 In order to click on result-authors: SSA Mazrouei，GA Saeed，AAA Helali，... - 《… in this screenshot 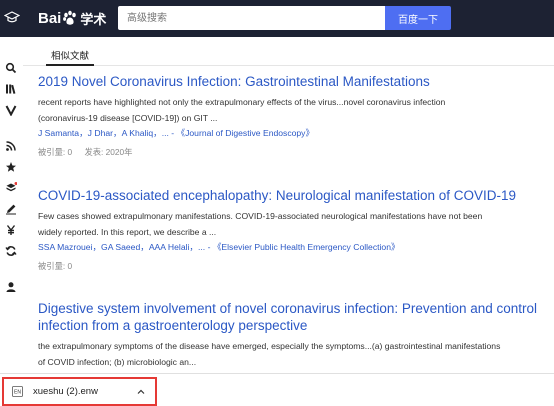, I will do `click(277, 247)`.